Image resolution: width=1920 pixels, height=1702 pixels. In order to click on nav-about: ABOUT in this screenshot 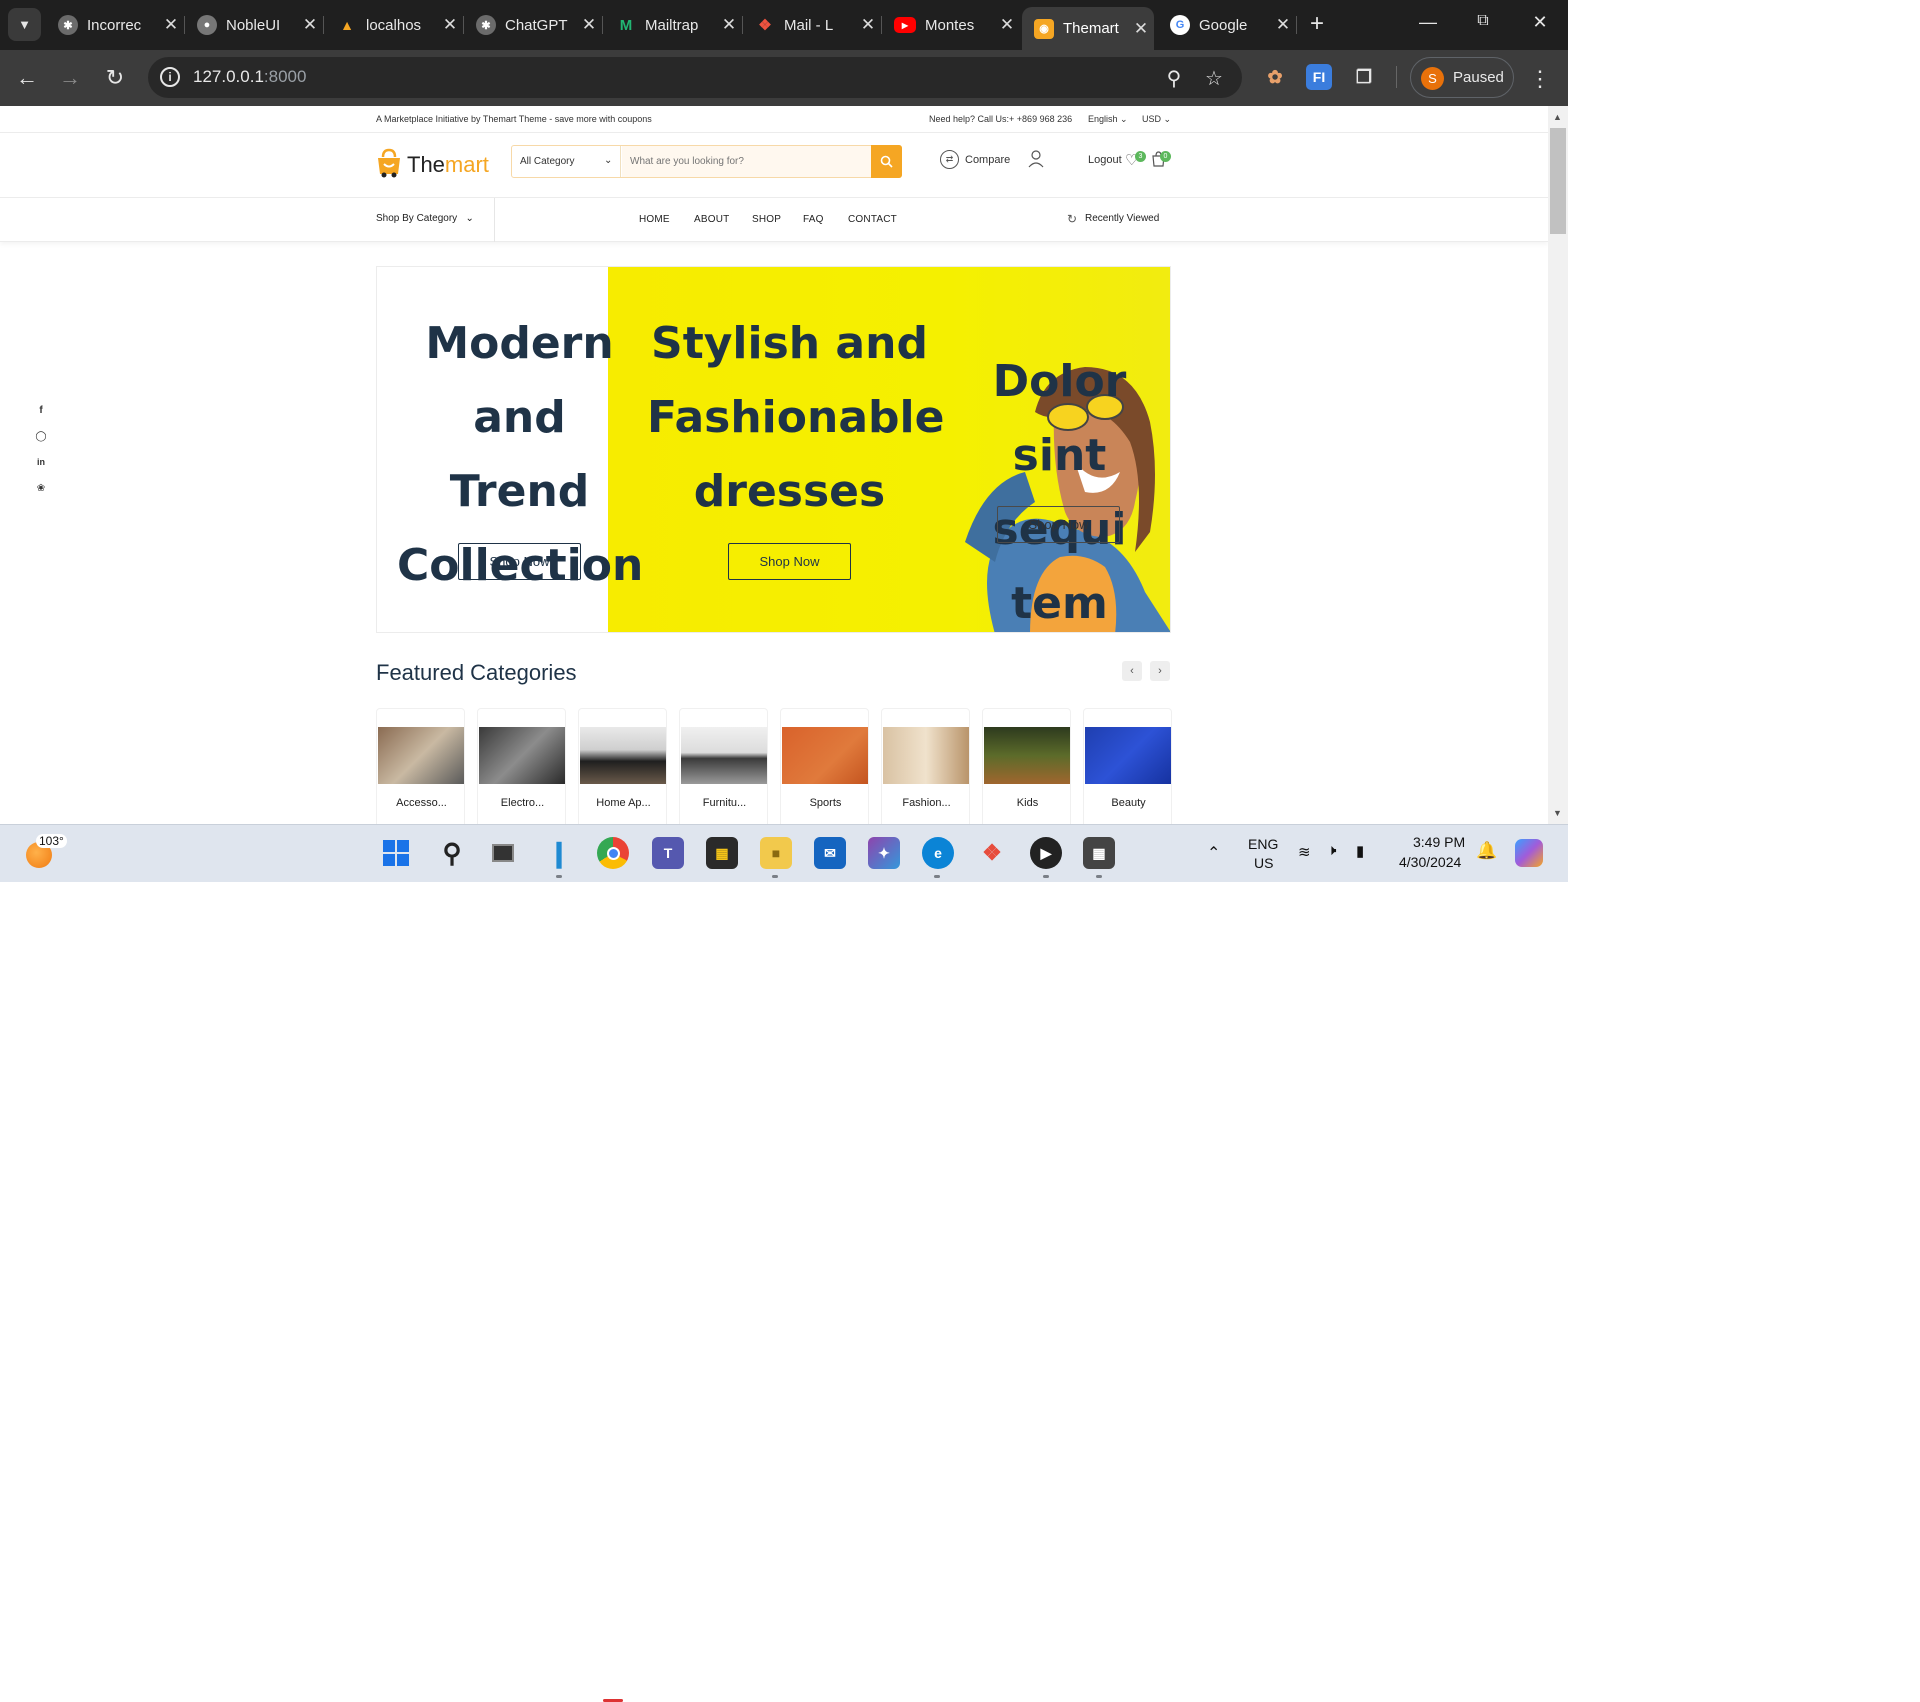, I will do `click(711, 219)`.